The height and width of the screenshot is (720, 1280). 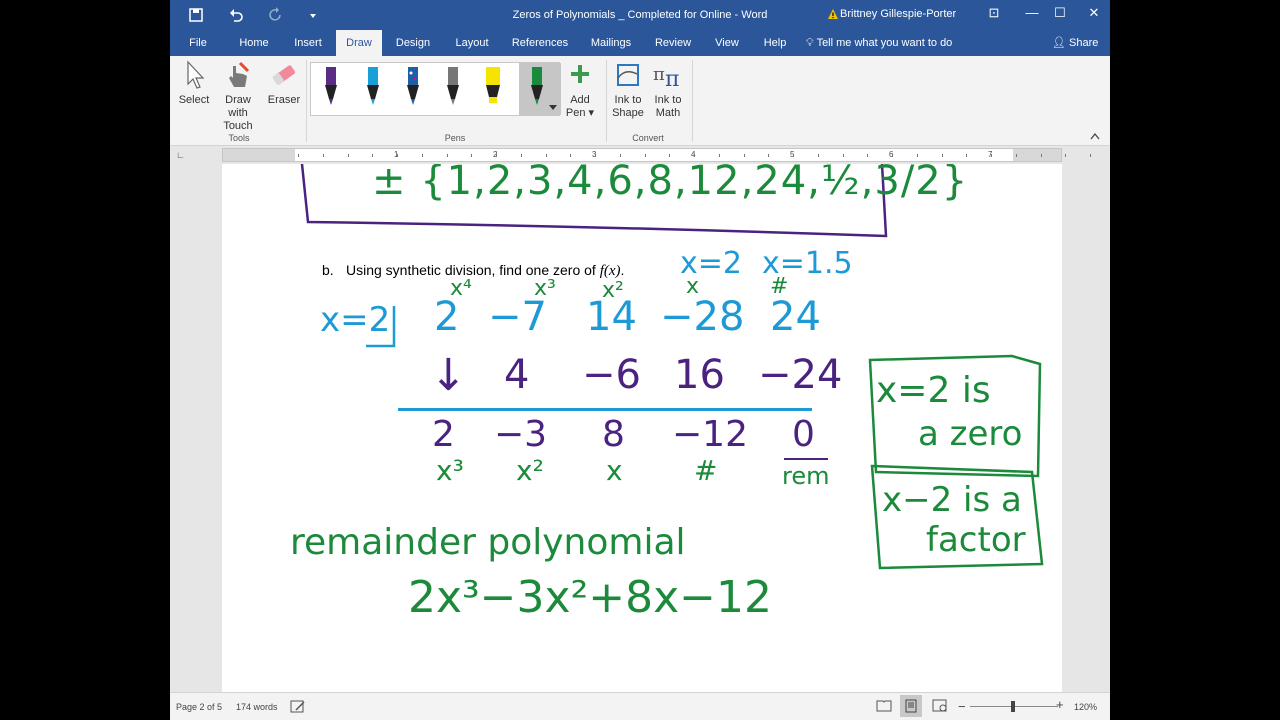 I want to click on ink-to-math-button: ππ Ink to Math, so click(x=668, y=90).